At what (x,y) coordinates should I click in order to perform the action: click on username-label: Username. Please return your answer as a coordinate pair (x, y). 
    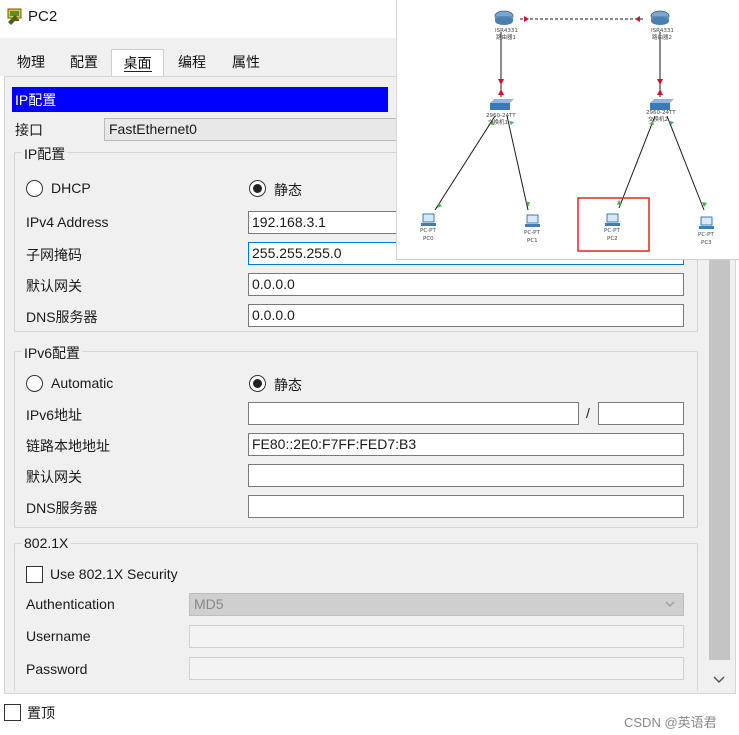
    Looking at the image, I should click on (58, 636).